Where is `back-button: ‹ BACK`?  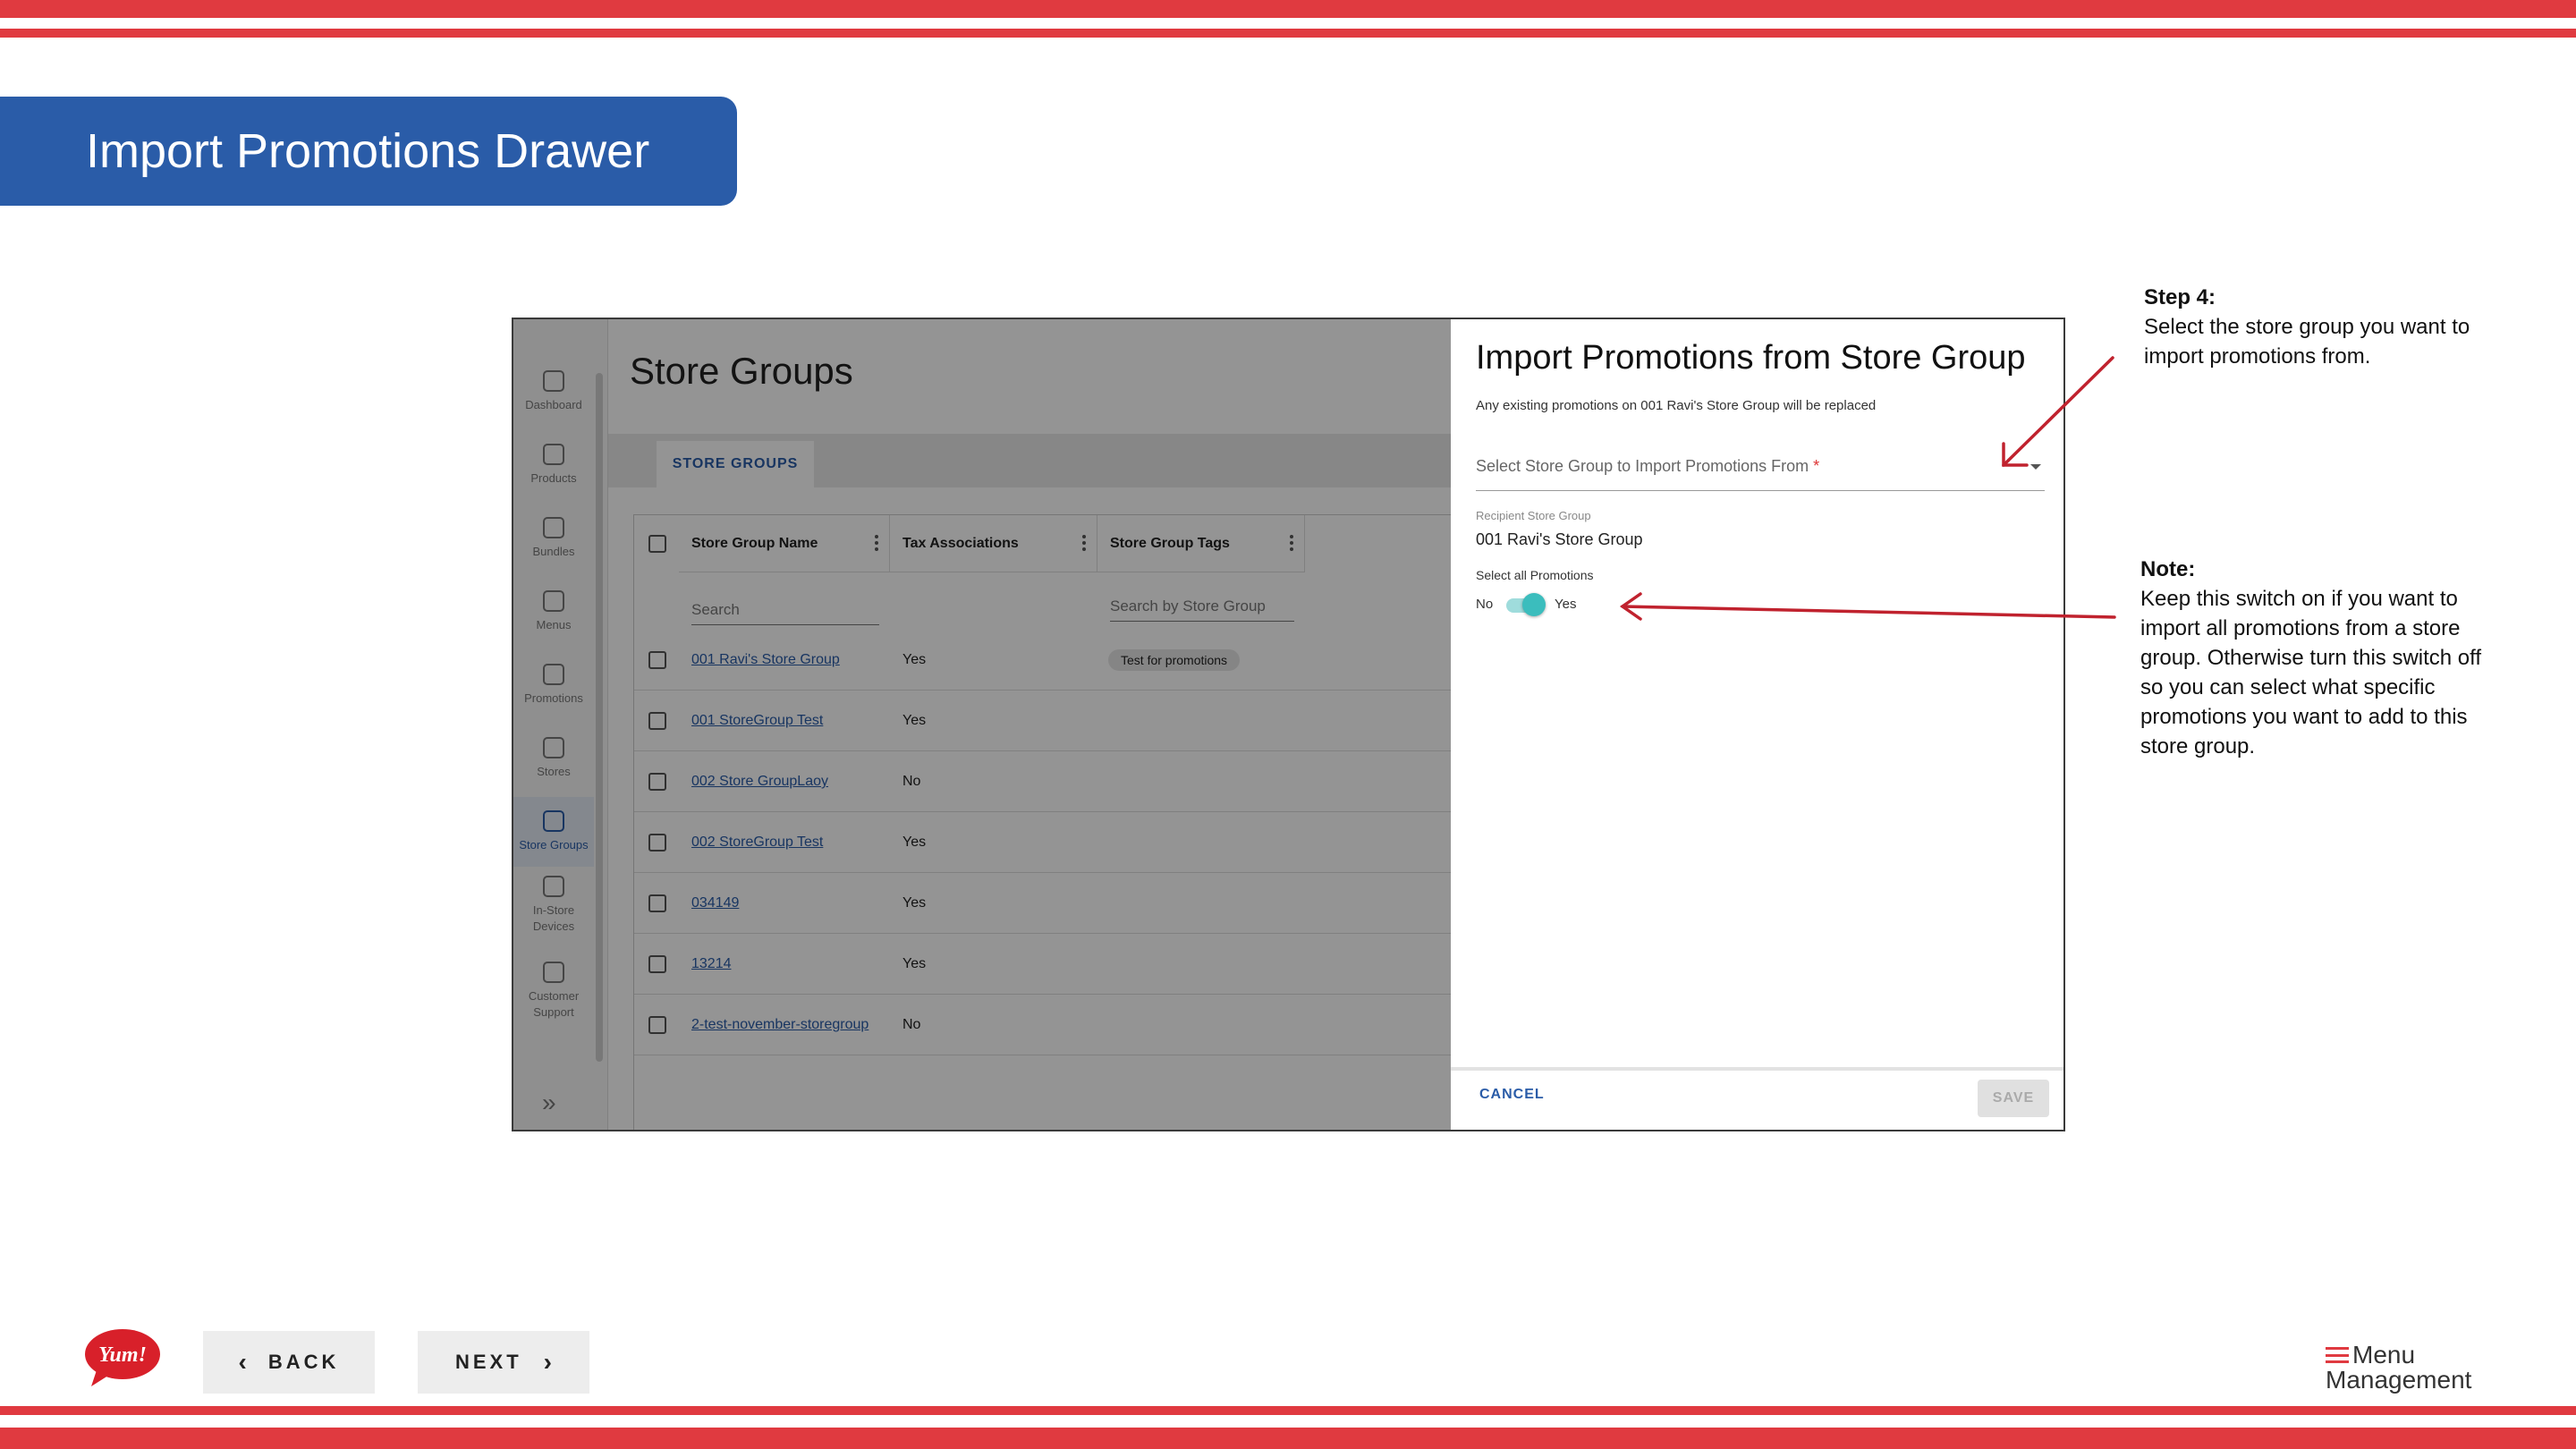
back-button: ‹ BACK is located at coordinates (289, 1362).